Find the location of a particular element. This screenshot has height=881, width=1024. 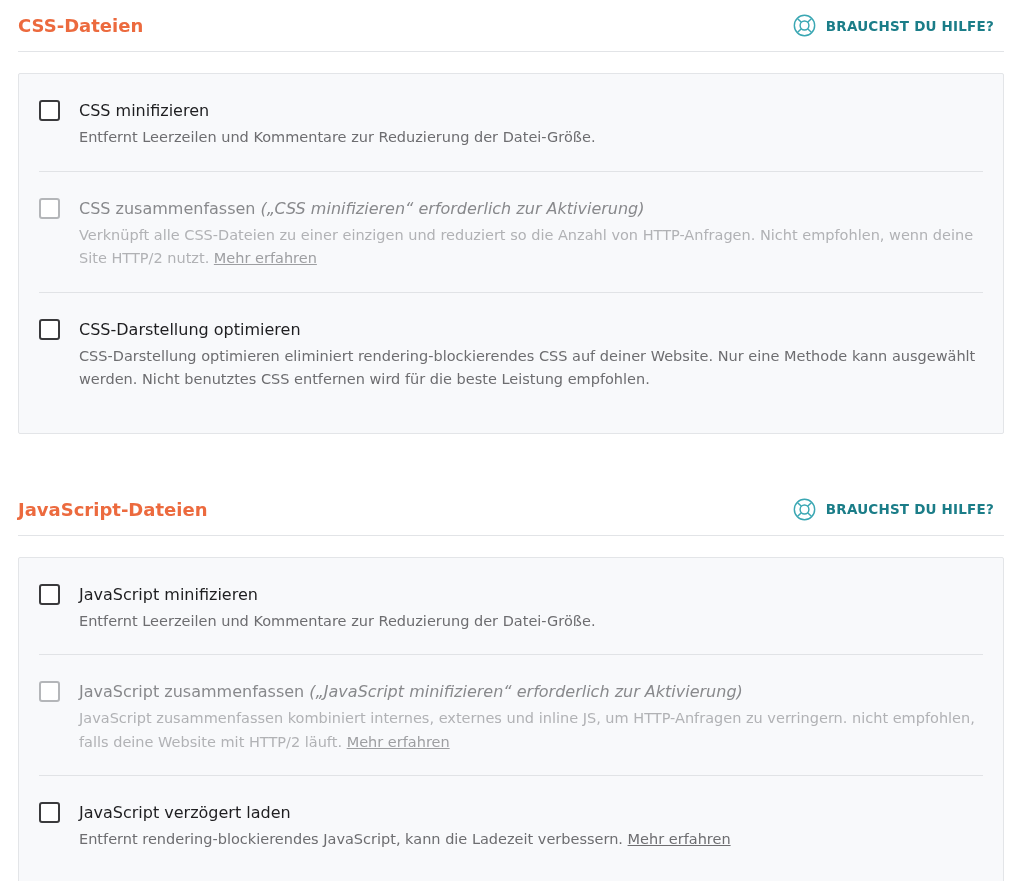

option-description: CSS-Darstellung optimieren eliminiert rendering-blockierendes CSS auf deiner Website. Nur eine Methode kann ausgewählt werden. Nicht benutztes CSS entfernen wird für die beste Leistung empfohlen. is located at coordinates (528, 367).